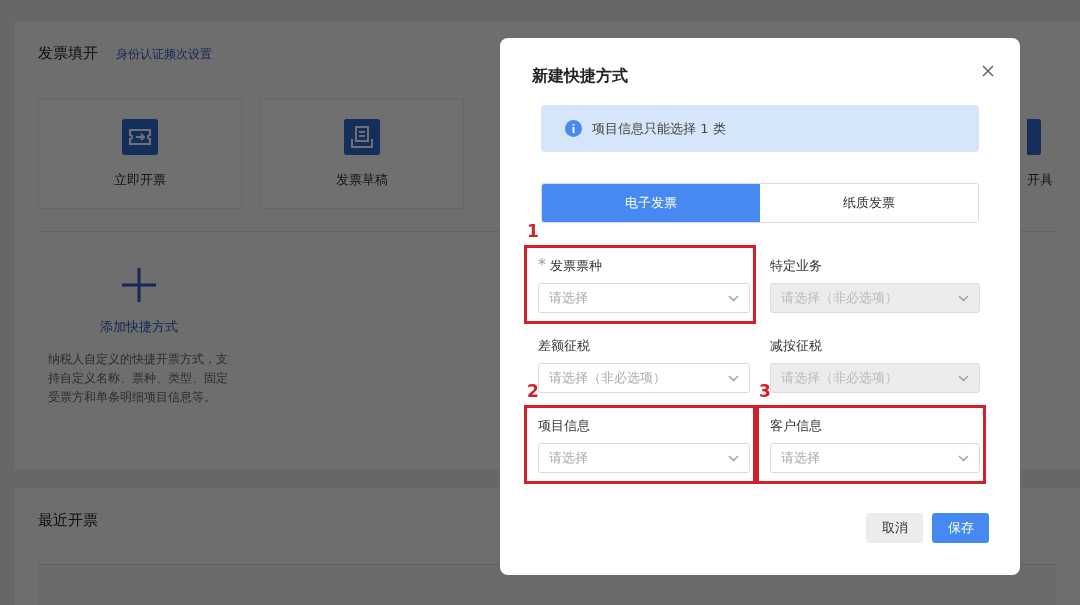  I want to click on annotation-number: 2, so click(533, 391).